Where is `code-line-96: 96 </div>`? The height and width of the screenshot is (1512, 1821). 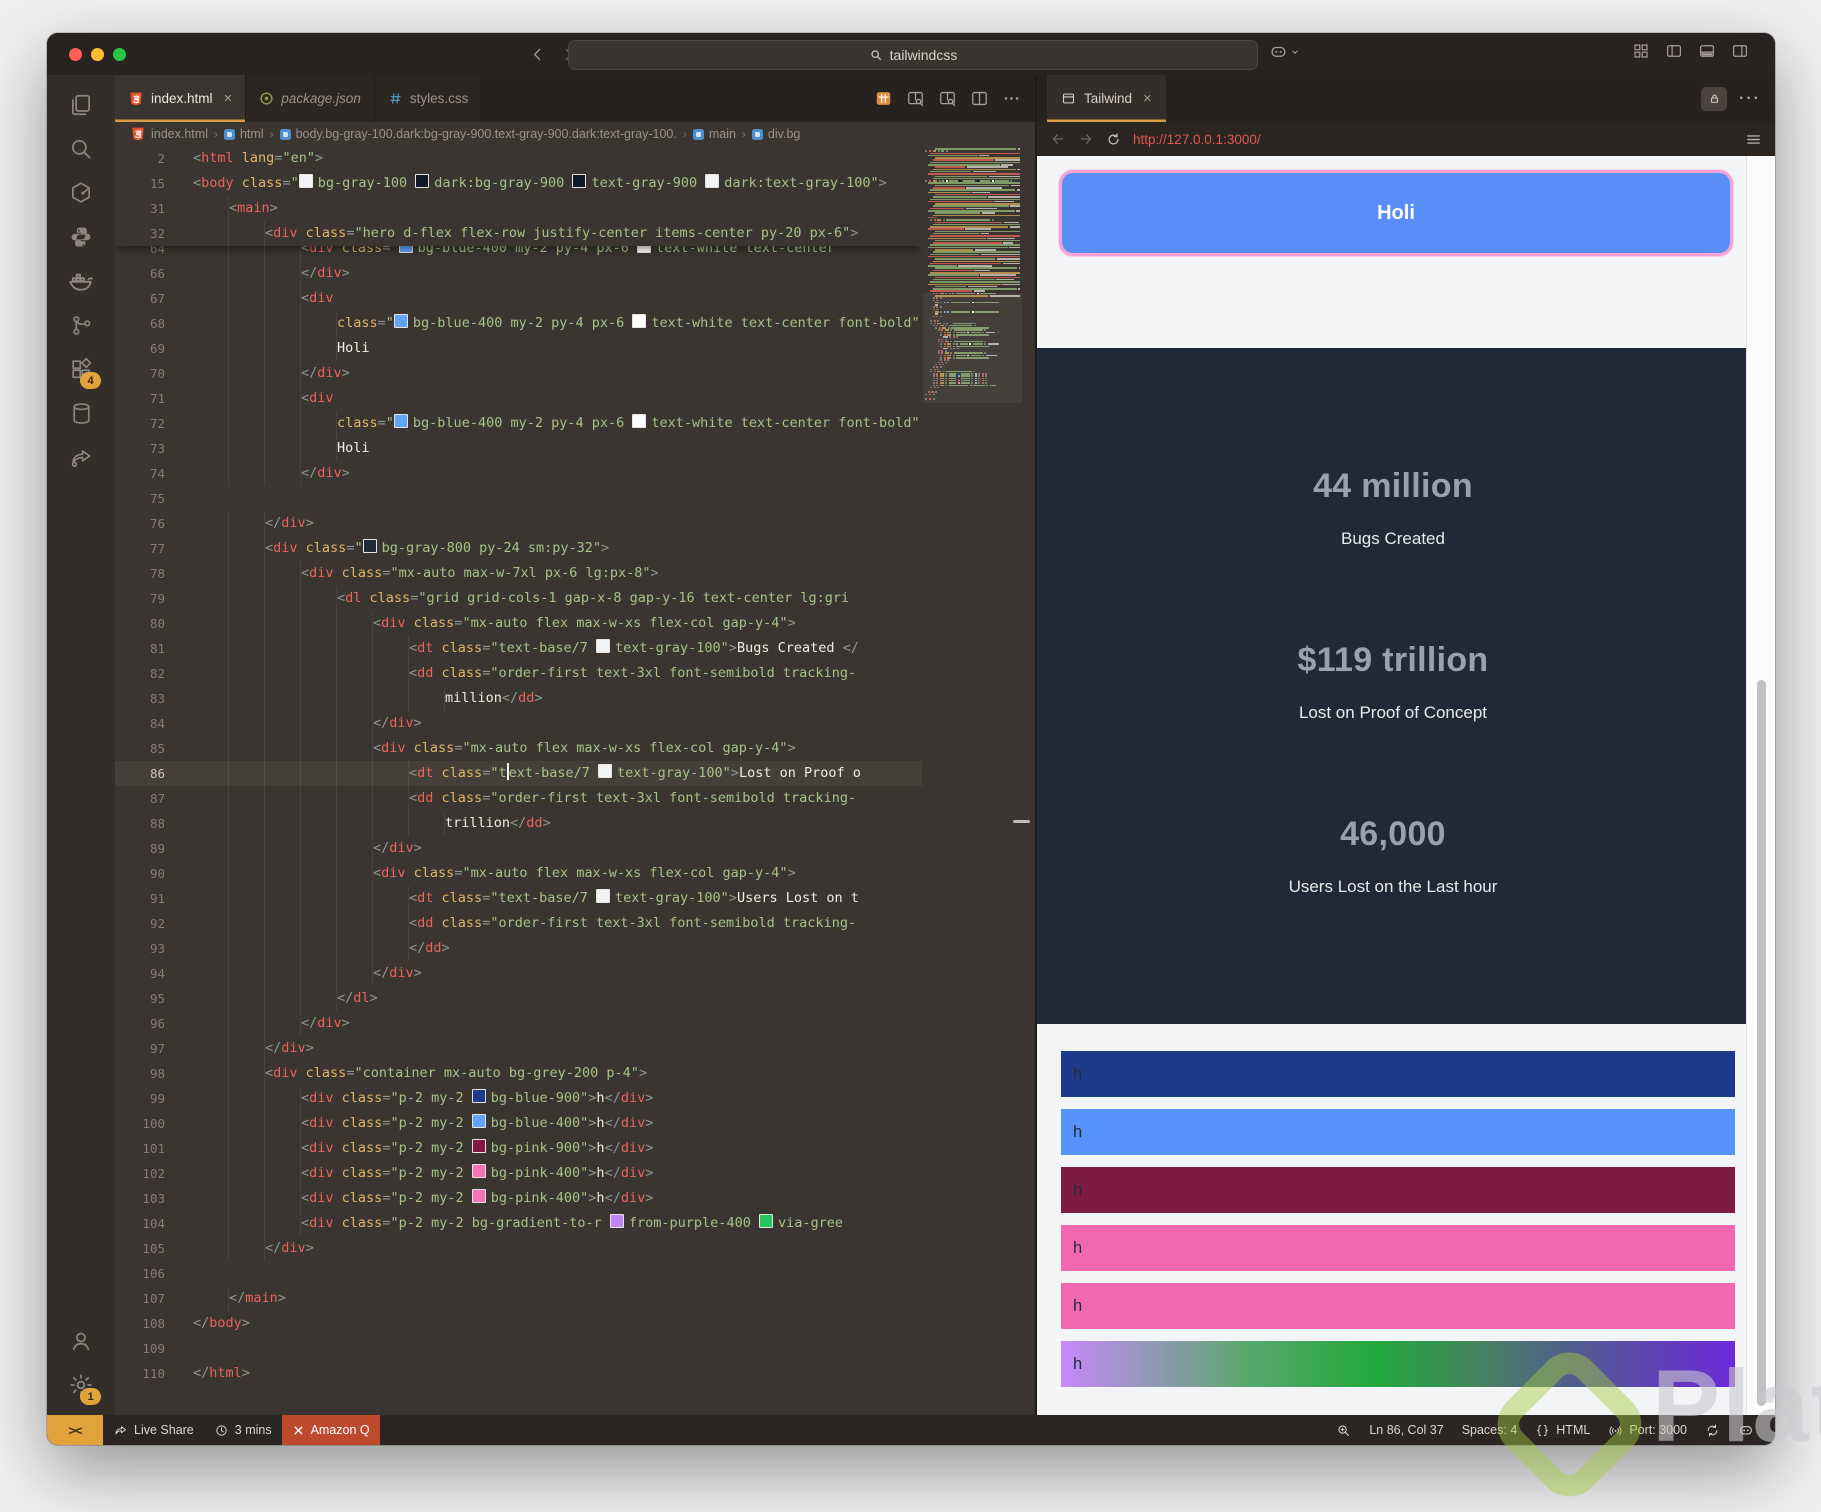
code-line-96: 96 </div> is located at coordinates (518, 1023).